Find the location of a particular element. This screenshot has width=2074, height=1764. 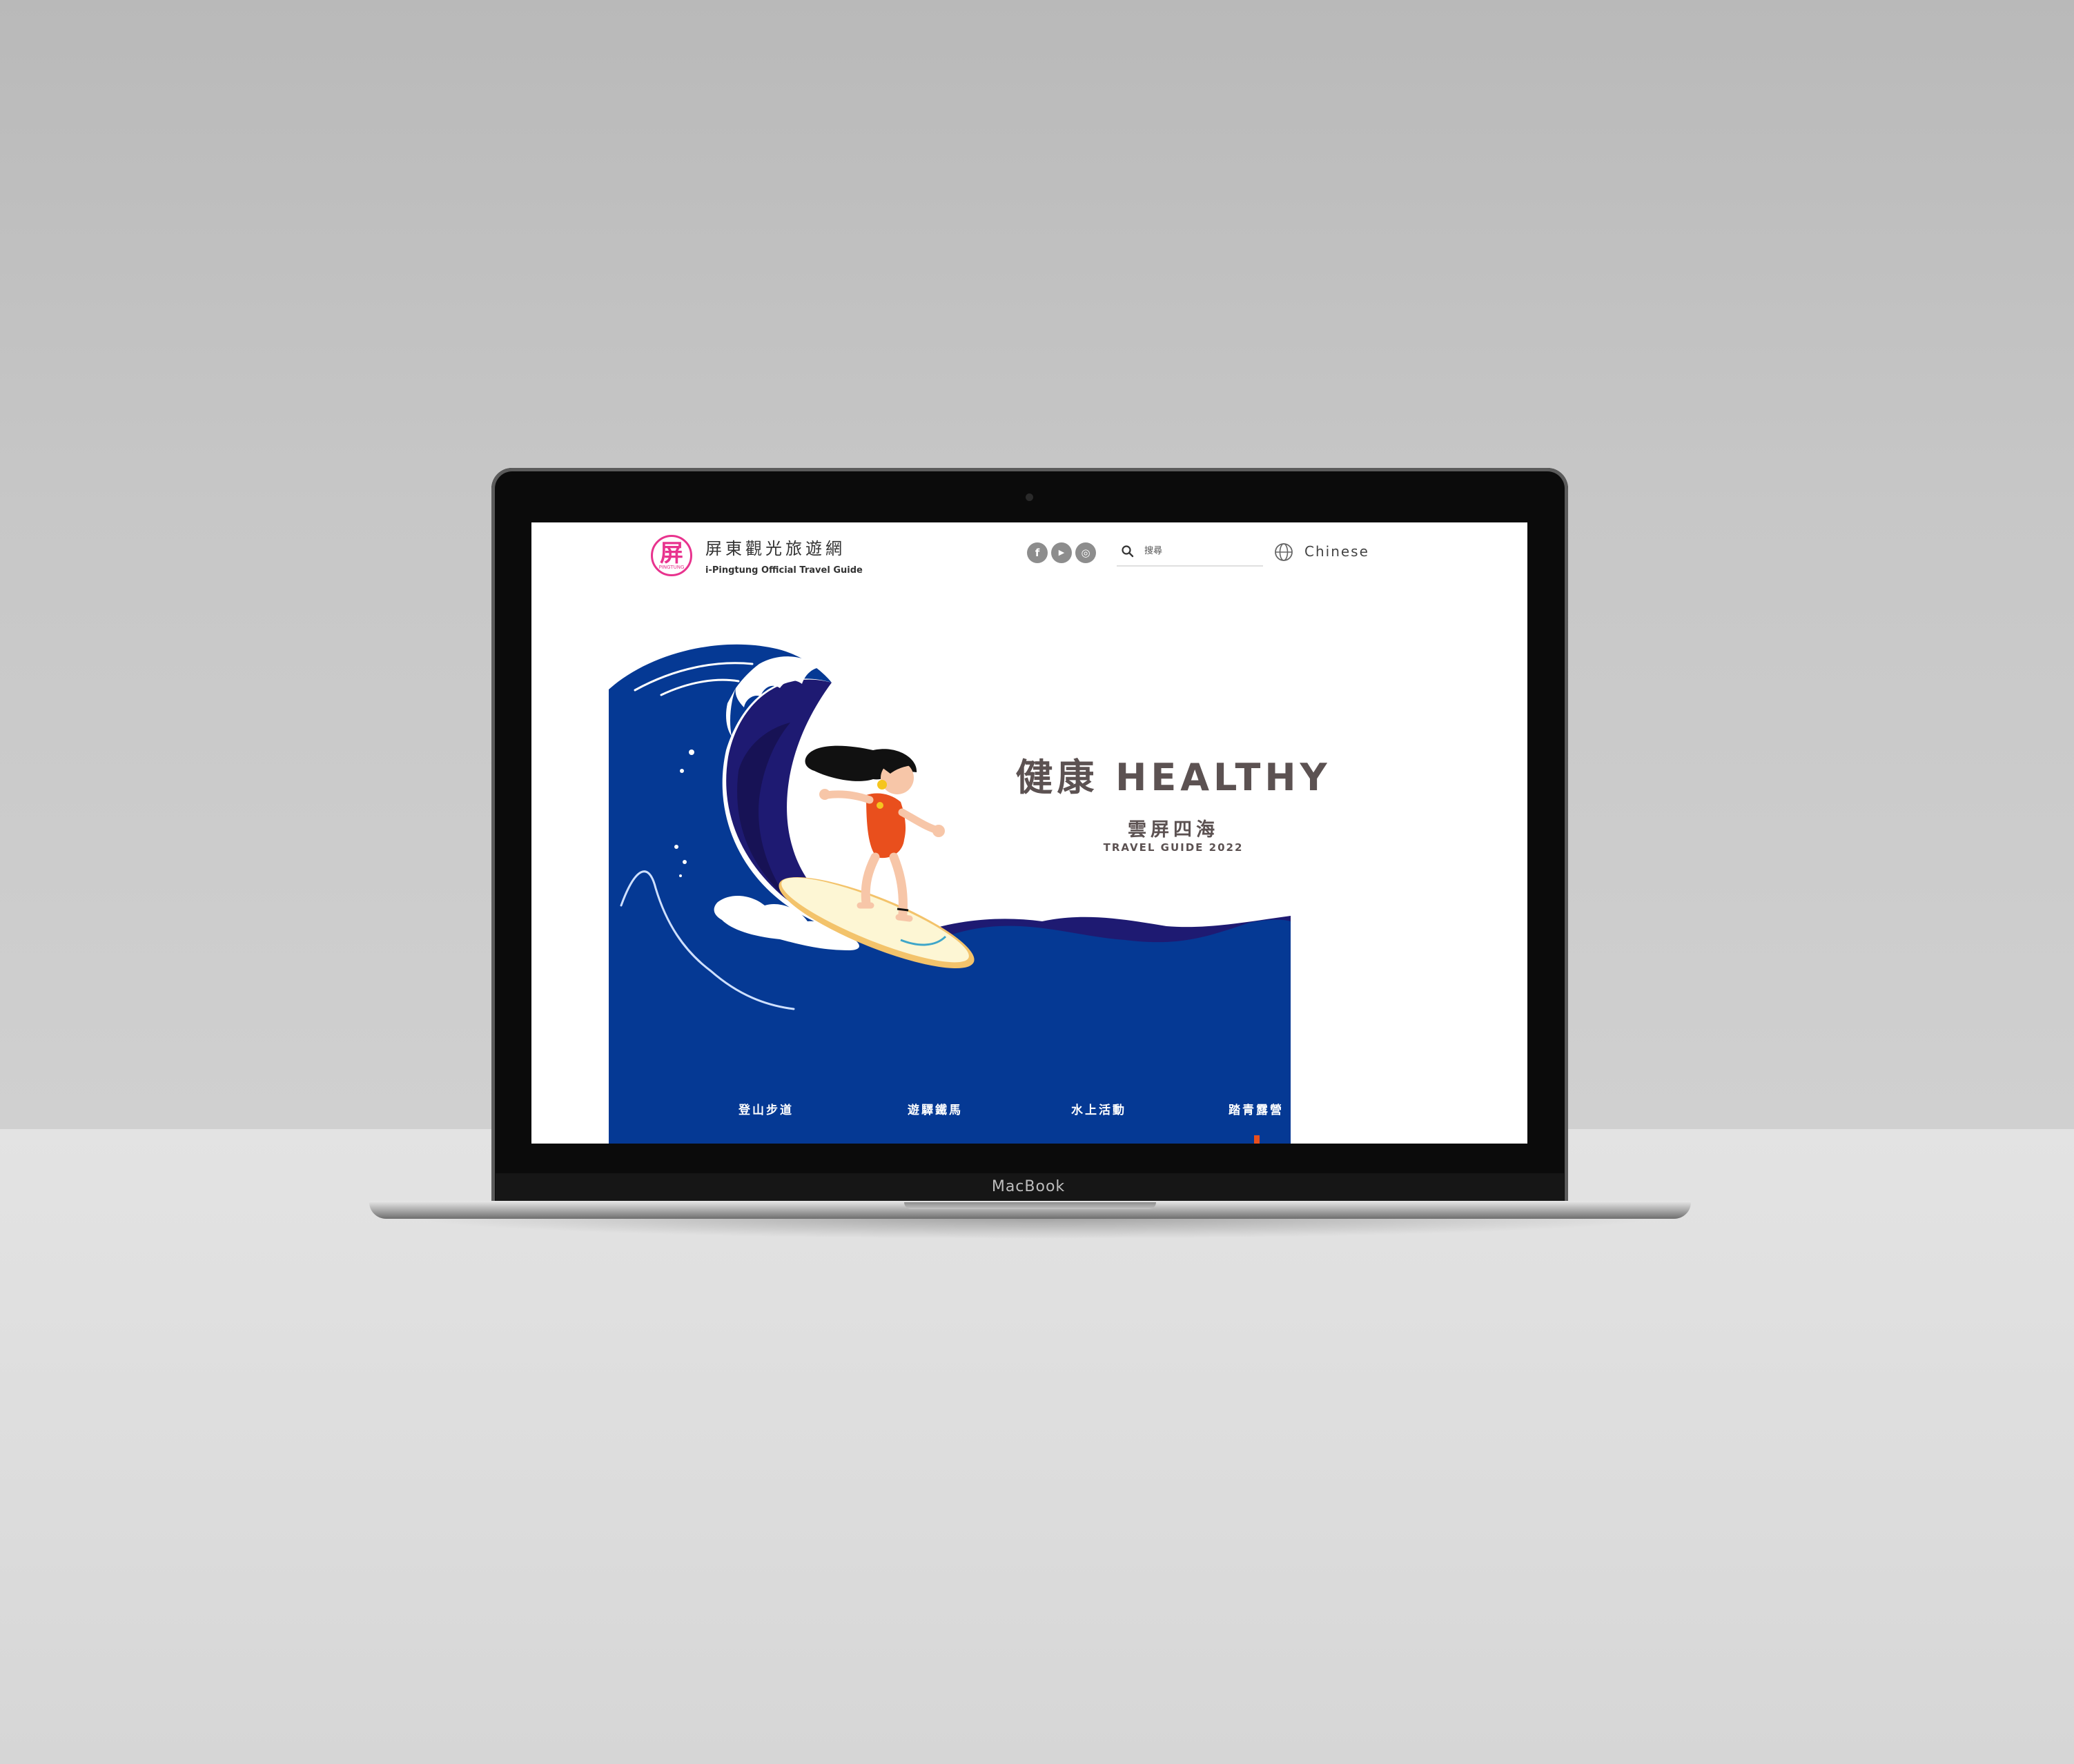

category-camping: 踏青露營 is located at coordinates (1256, 1108).